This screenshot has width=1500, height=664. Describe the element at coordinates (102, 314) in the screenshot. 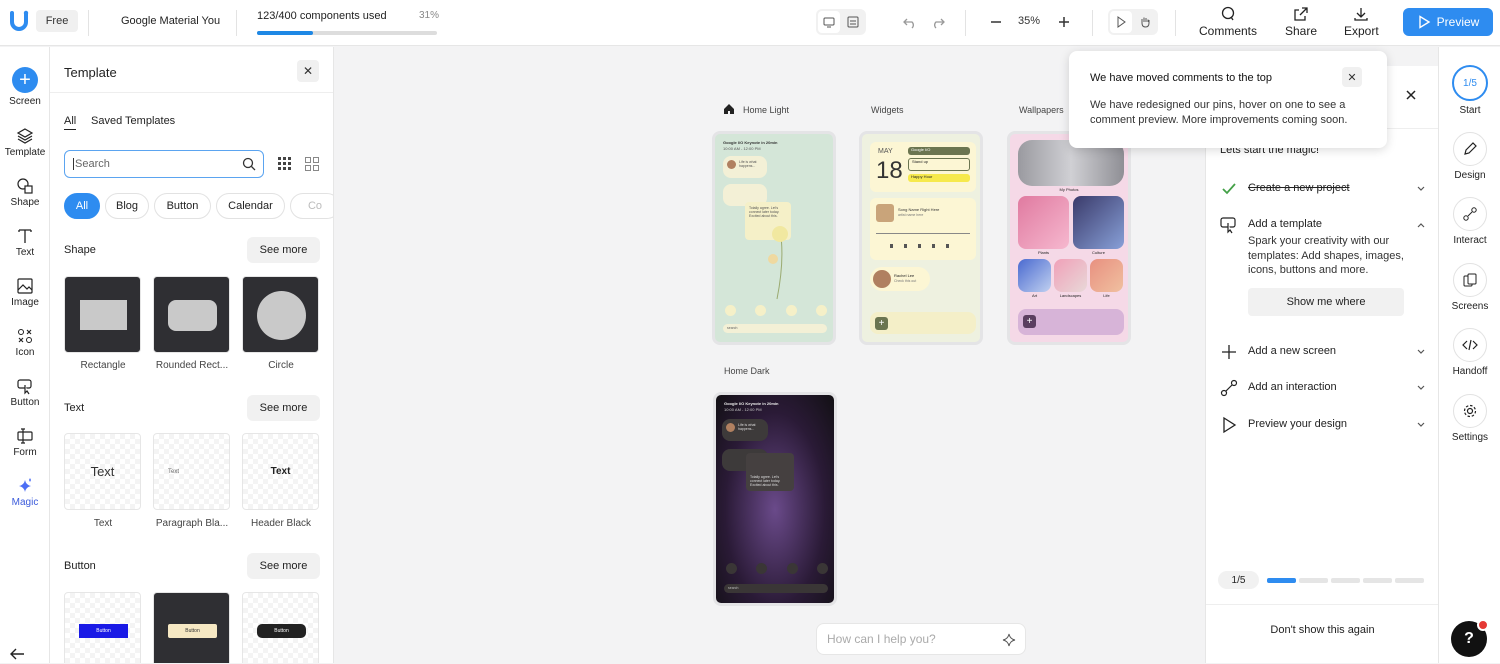

I see `template-rectangle` at that location.